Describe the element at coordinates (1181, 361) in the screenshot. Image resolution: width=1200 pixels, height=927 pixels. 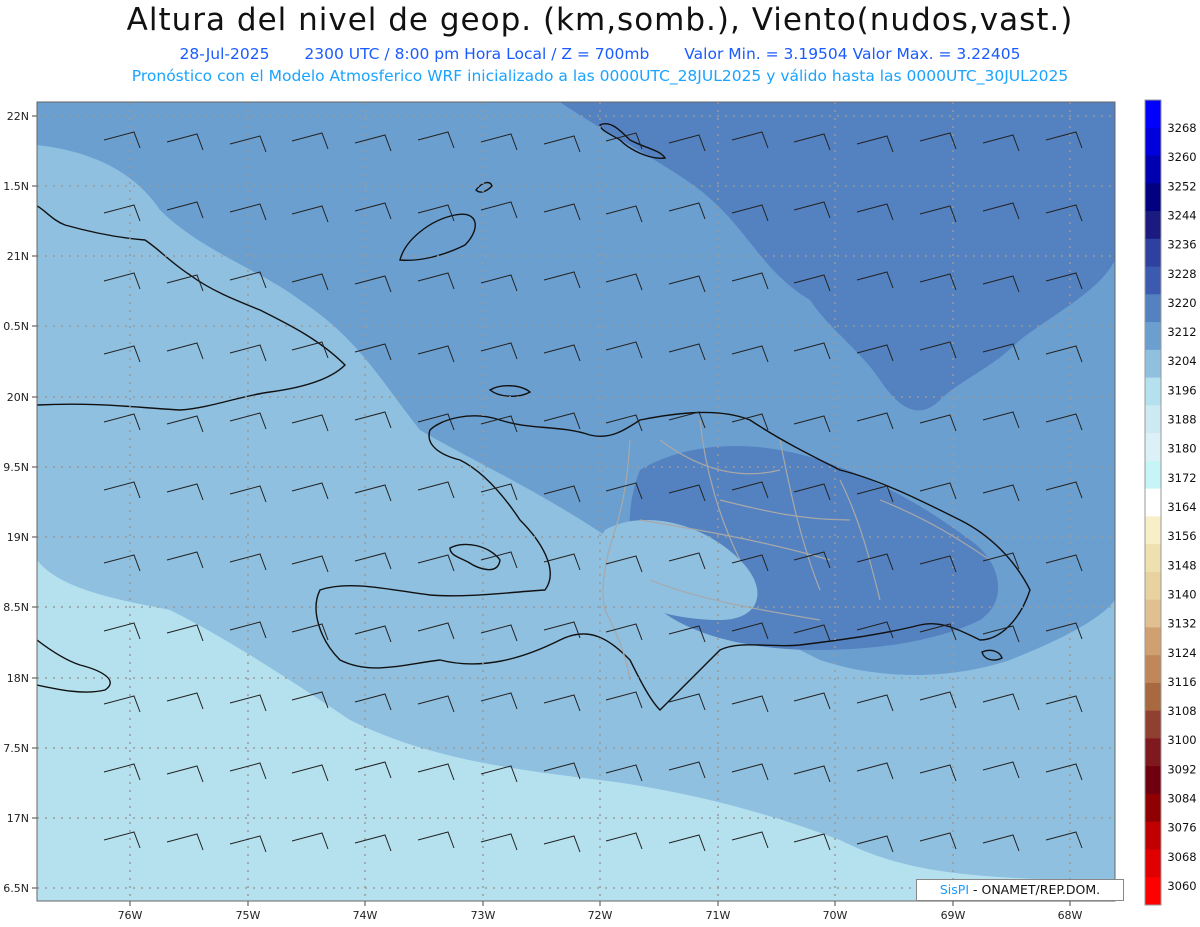
I see `colorbar-label: 3204` at that location.